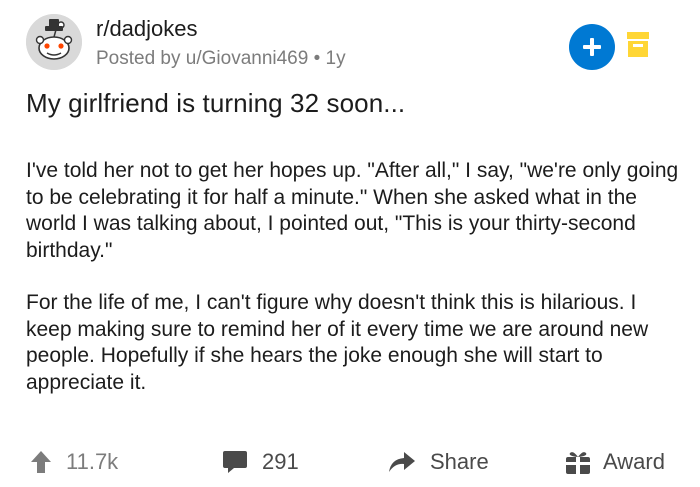 The width and height of the screenshot is (700, 487). I want to click on post-actions-bar: 11.7k 291 Share Award, so click(350, 462).